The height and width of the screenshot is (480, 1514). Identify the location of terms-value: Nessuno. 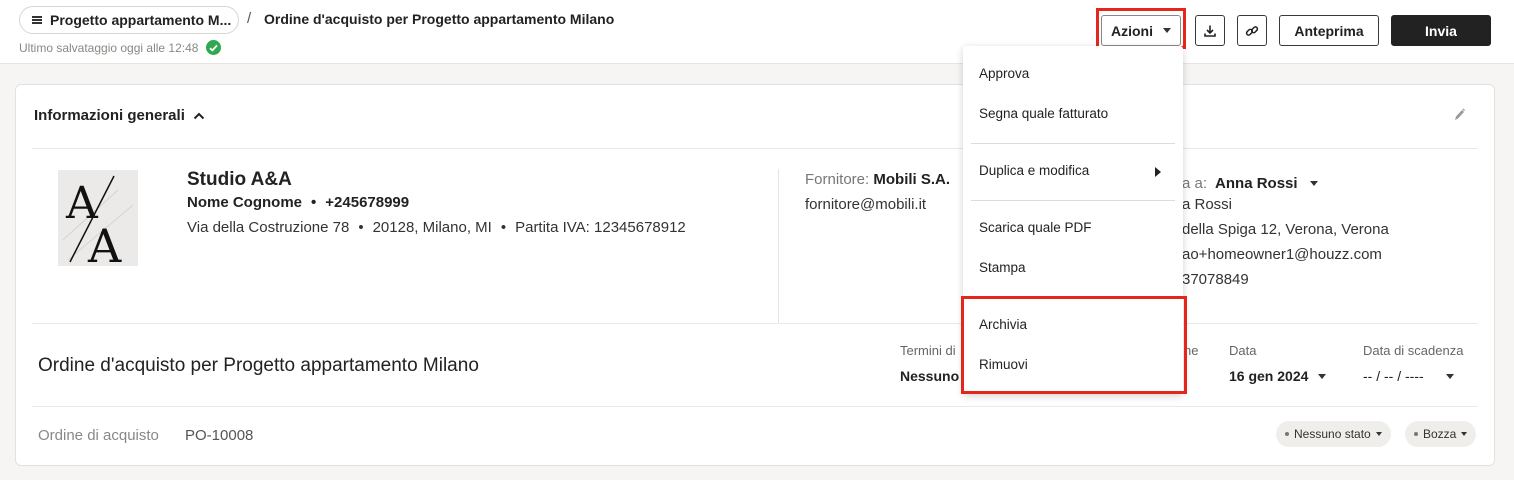
(929, 376).